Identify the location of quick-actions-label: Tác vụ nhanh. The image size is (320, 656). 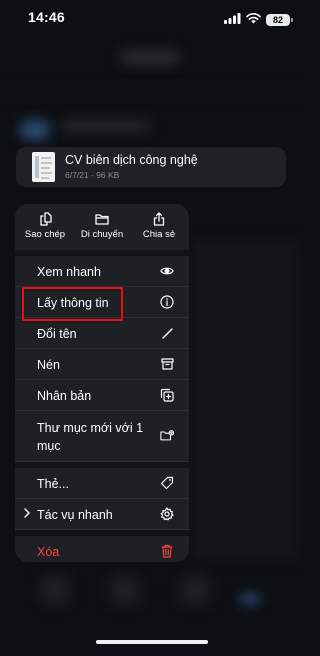
(75, 515).